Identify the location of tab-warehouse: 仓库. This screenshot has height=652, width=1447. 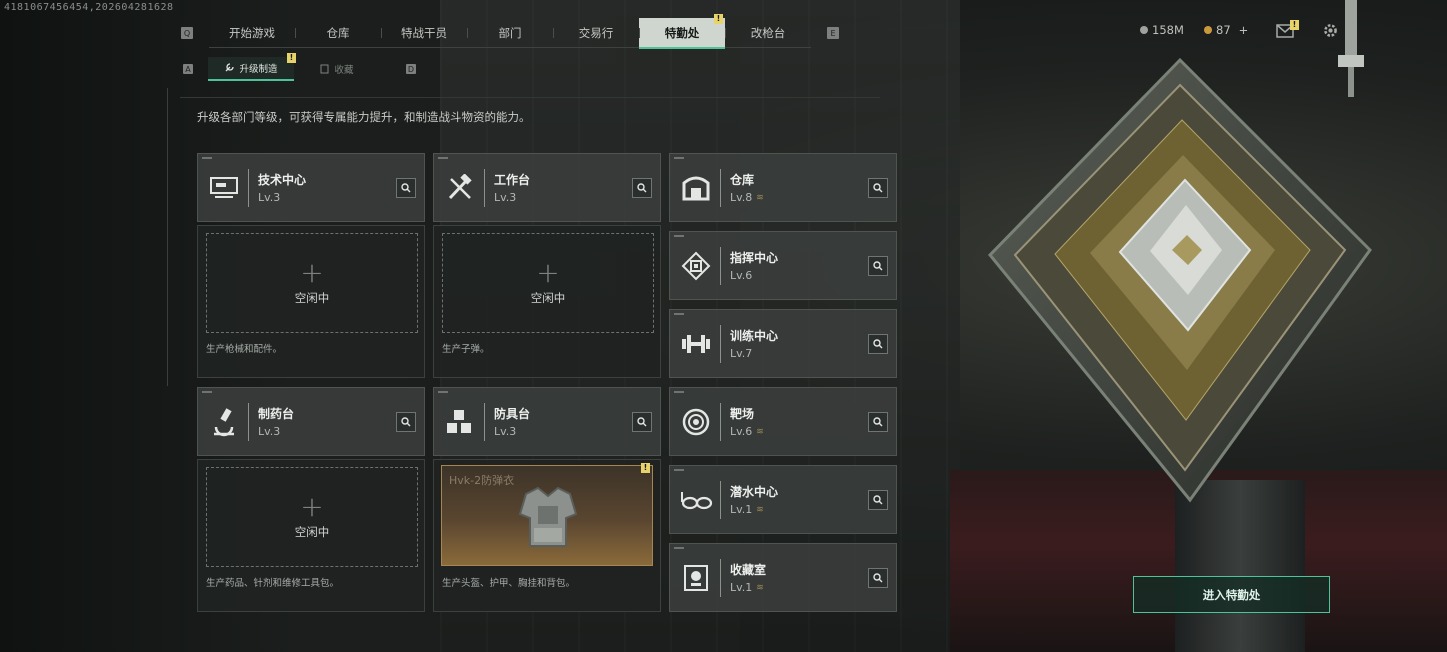
(338, 33).